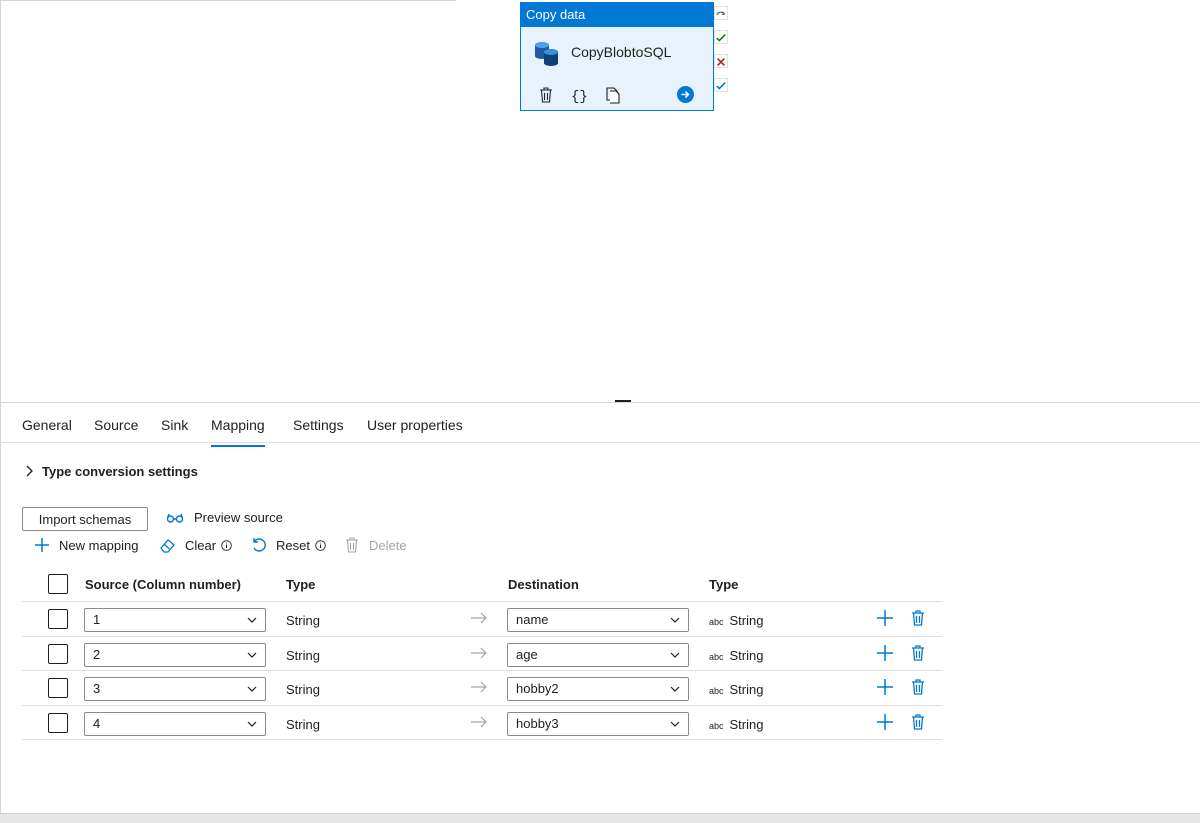 The width and height of the screenshot is (1200, 823). I want to click on failure-port-icon, so click(721, 61).